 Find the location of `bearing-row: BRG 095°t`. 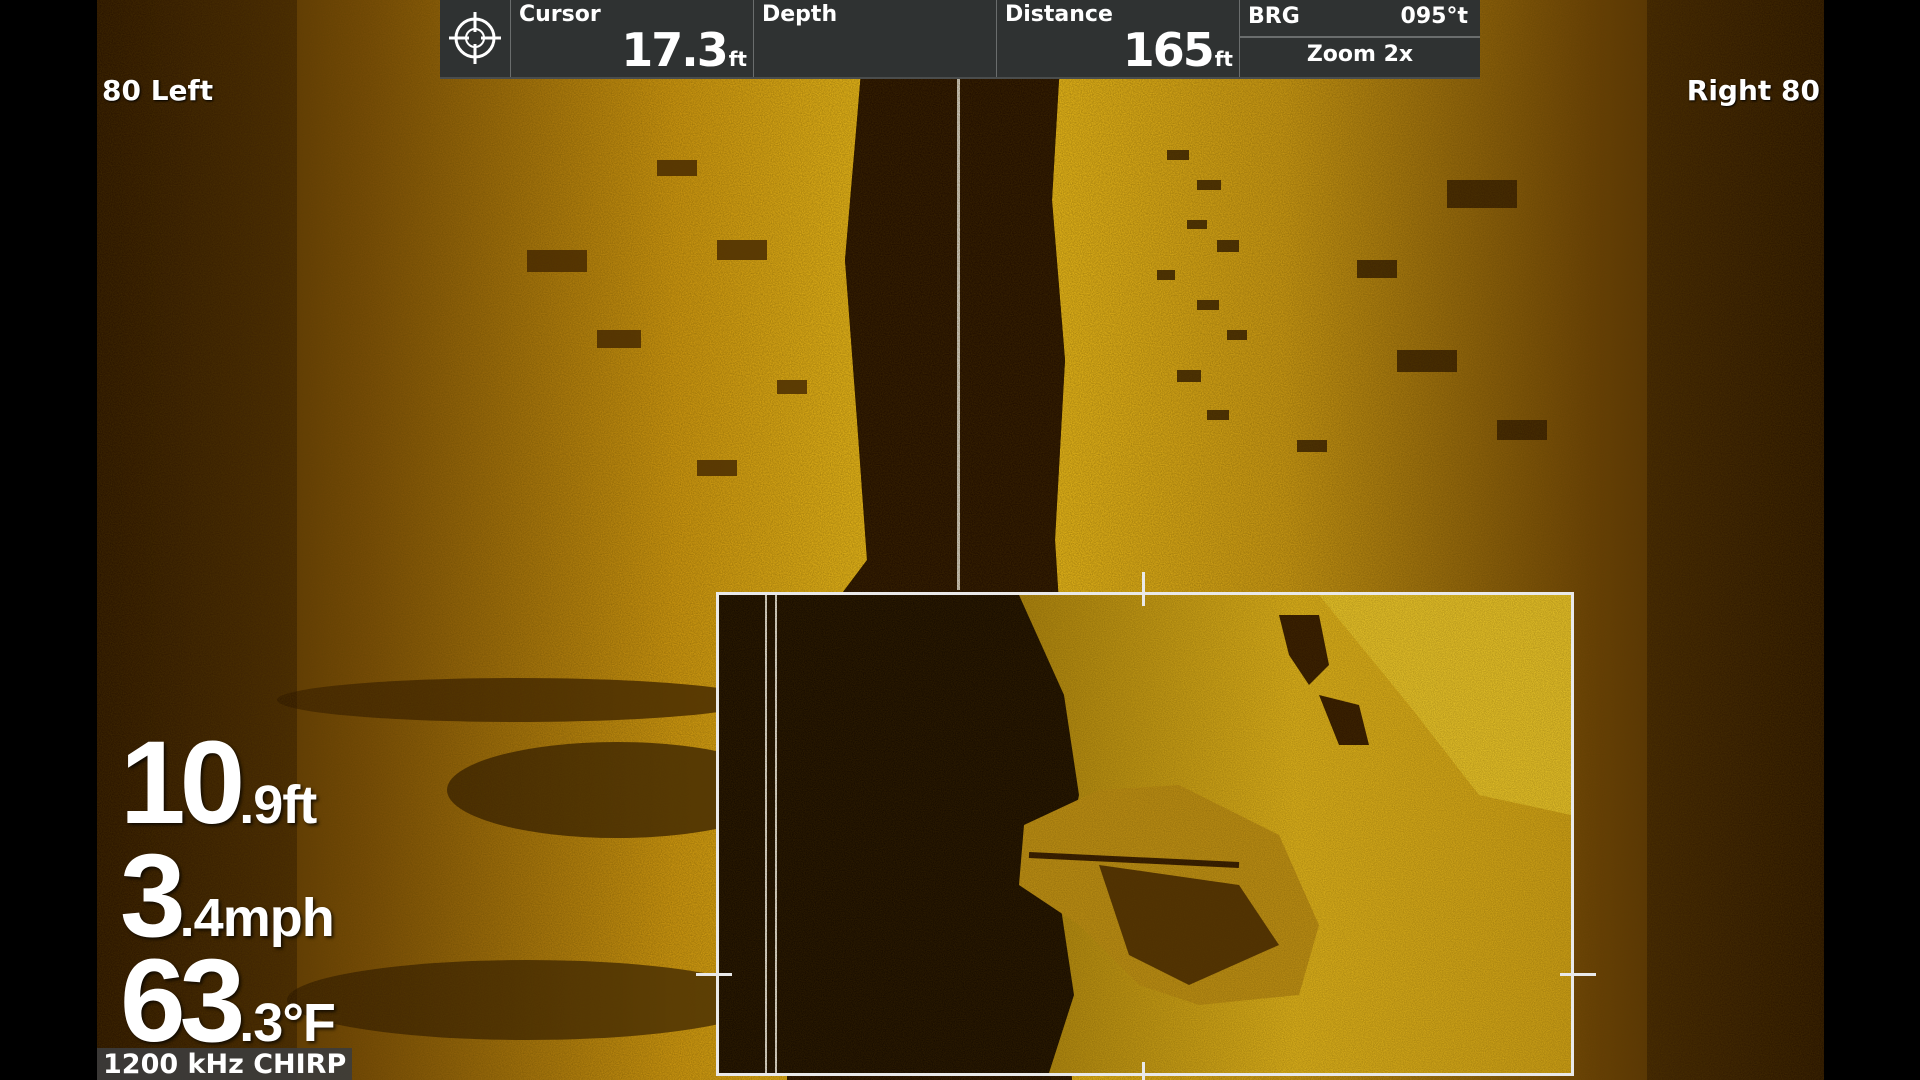

bearing-row: BRG 095°t is located at coordinates (1360, 19).